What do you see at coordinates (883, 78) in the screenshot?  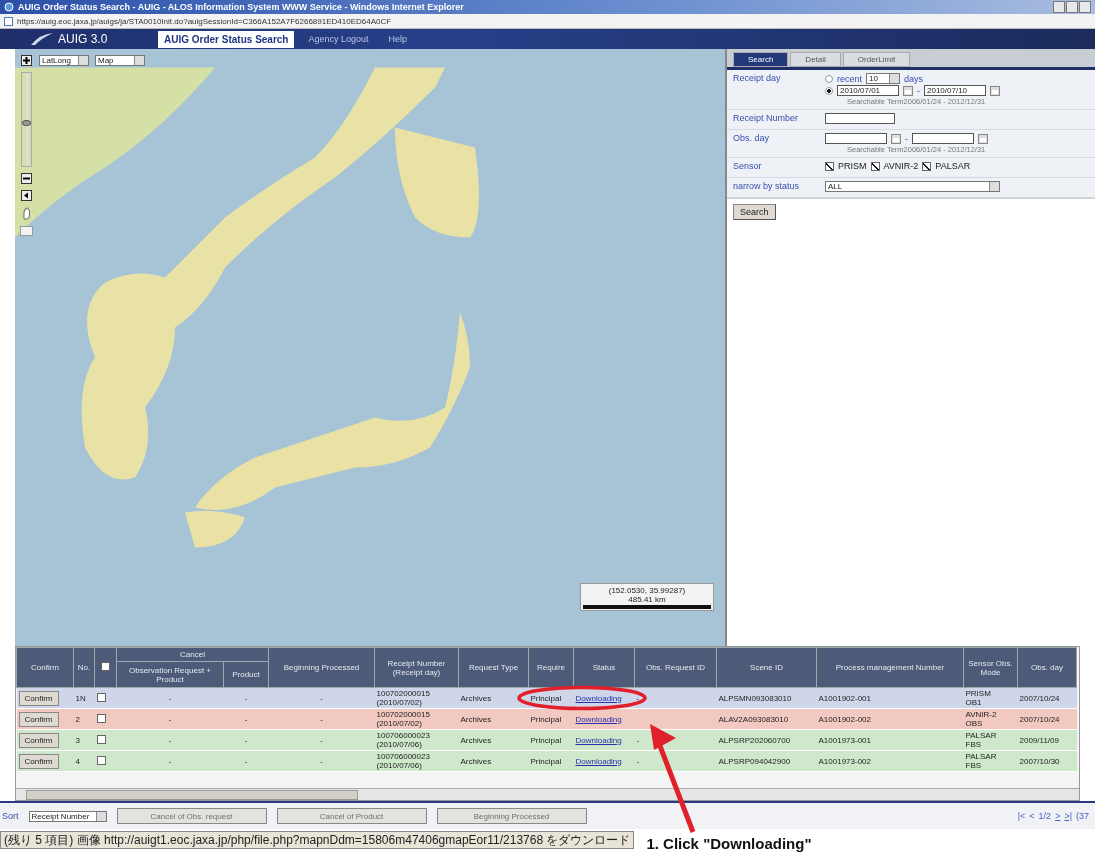 I see `days-select: 10` at bounding box center [883, 78].